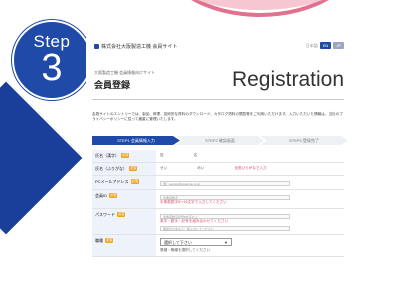  Describe the element at coordinates (112, 85) in the screenshot. I see `page-title: 会員登録` at that location.